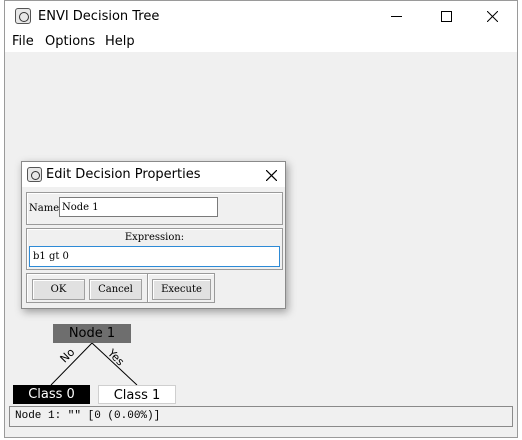  Describe the element at coordinates (115, 289) in the screenshot. I see `cancel-button: Cancel` at that location.